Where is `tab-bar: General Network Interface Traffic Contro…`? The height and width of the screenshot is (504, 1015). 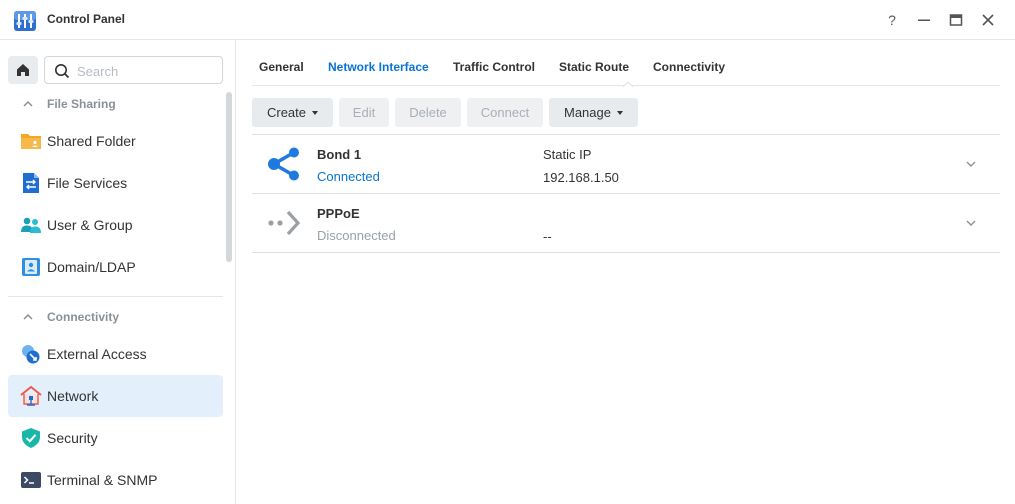
tab-bar: General Network Interface Traffic Contro… is located at coordinates (626, 63).